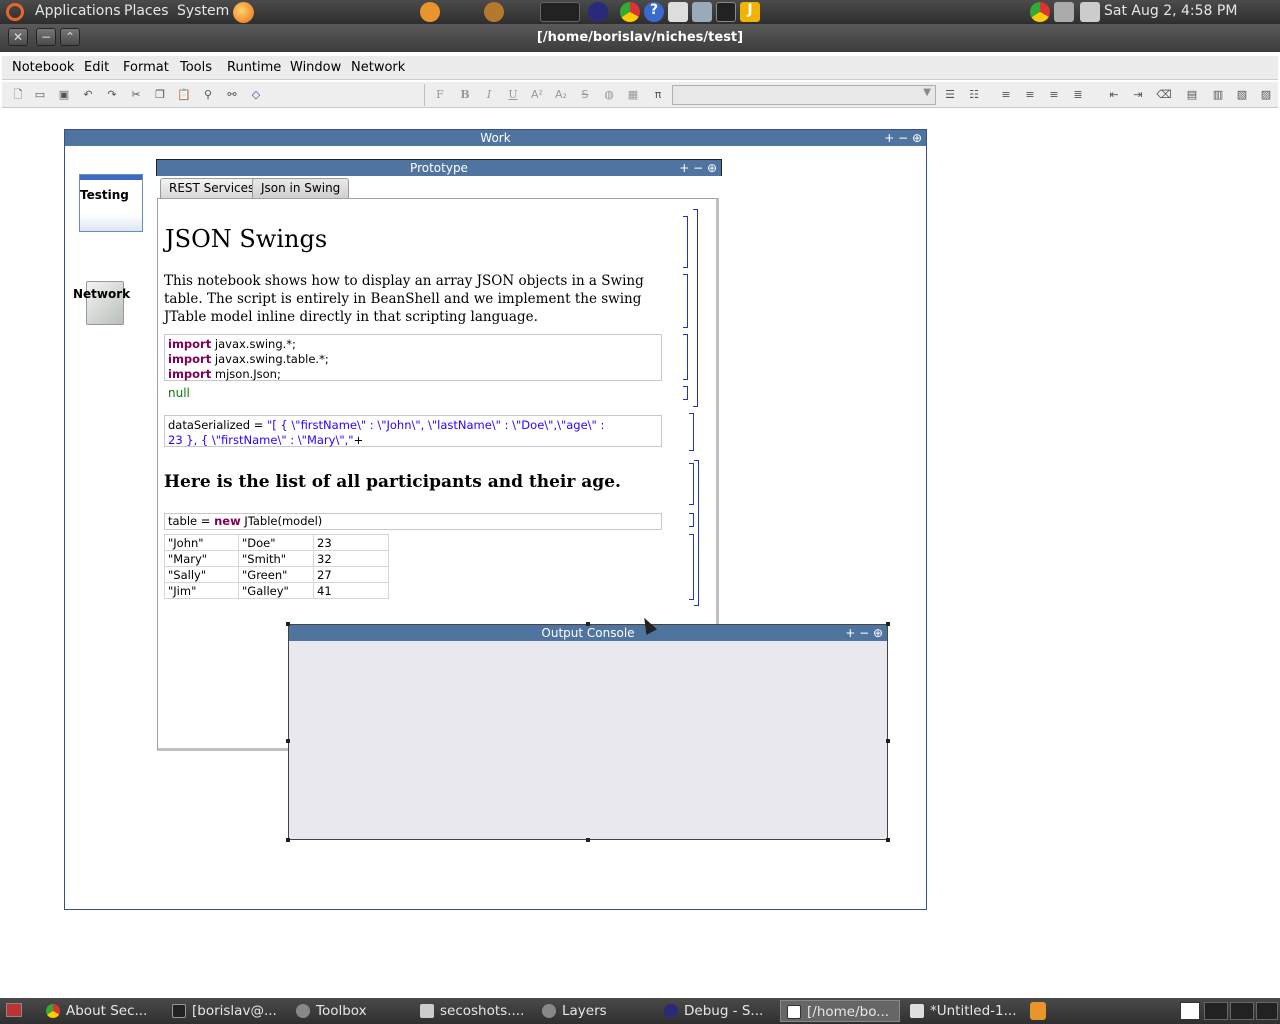  What do you see at coordinates (351, 558) in the screenshot?
I see `table-cell: 32` at bounding box center [351, 558].